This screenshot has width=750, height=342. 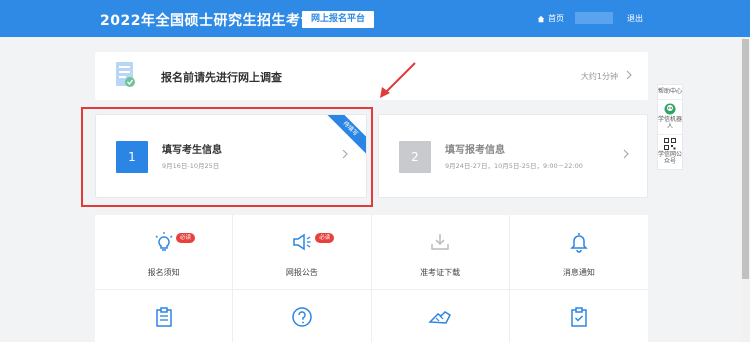 What do you see at coordinates (594, 18) in the screenshot?
I see `username-redacted` at bounding box center [594, 18].